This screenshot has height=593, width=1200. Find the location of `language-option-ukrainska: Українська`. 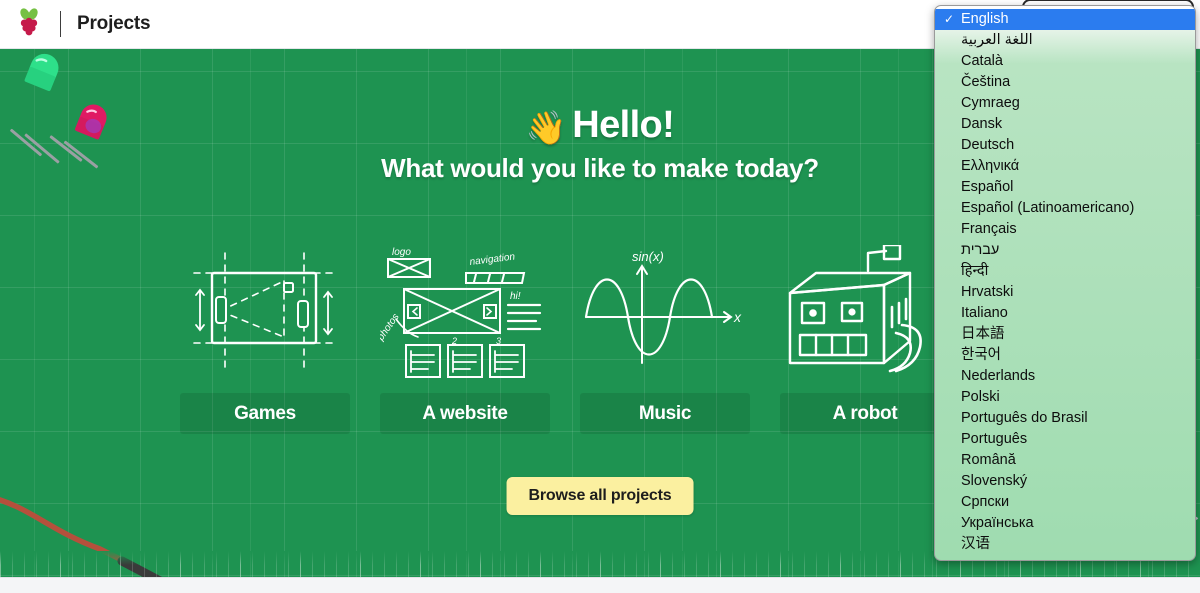

language-option-ukrainska: Українська is located at coordinates (1065, 523).